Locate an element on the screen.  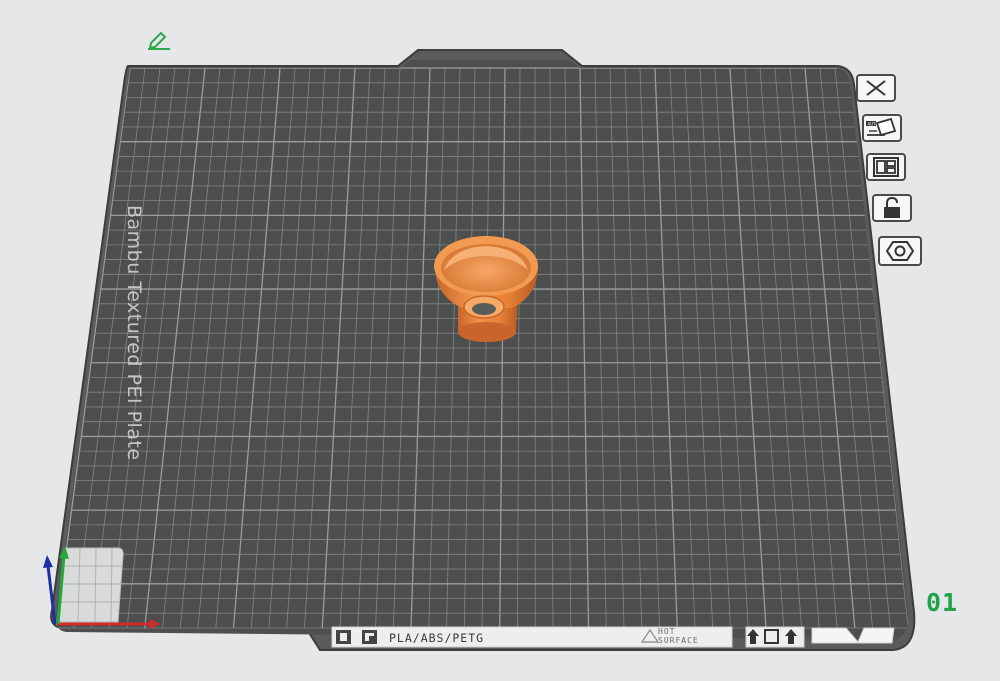
auto-orient-icon: AUTO is located at coordinates (881, 127).